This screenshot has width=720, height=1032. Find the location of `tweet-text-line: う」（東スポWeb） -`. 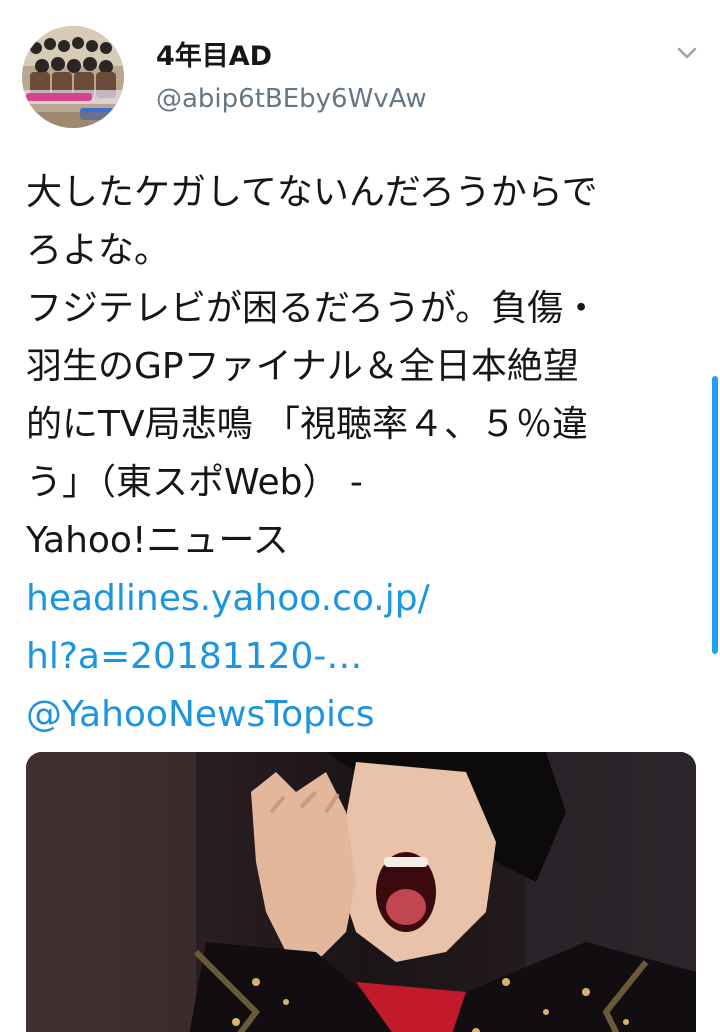

tweet-text-line: う」（東スポWeb） - is located at coordinates (194, 482).